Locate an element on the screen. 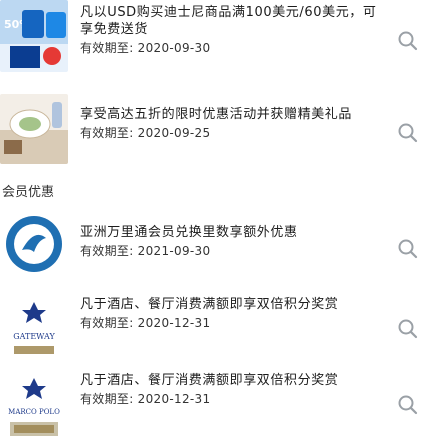 The height and width of the screenshot is (445, 433). marco-polo-hotel-logo: MARCO POLO is located at coordinates (34, 407).